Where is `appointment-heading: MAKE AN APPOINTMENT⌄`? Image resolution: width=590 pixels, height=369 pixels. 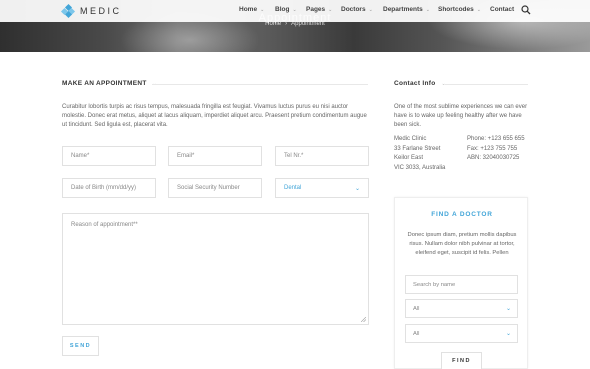 appointment-heading: MAKE AN APPOINTMENT⌄ is located at coordinates (109, 83).